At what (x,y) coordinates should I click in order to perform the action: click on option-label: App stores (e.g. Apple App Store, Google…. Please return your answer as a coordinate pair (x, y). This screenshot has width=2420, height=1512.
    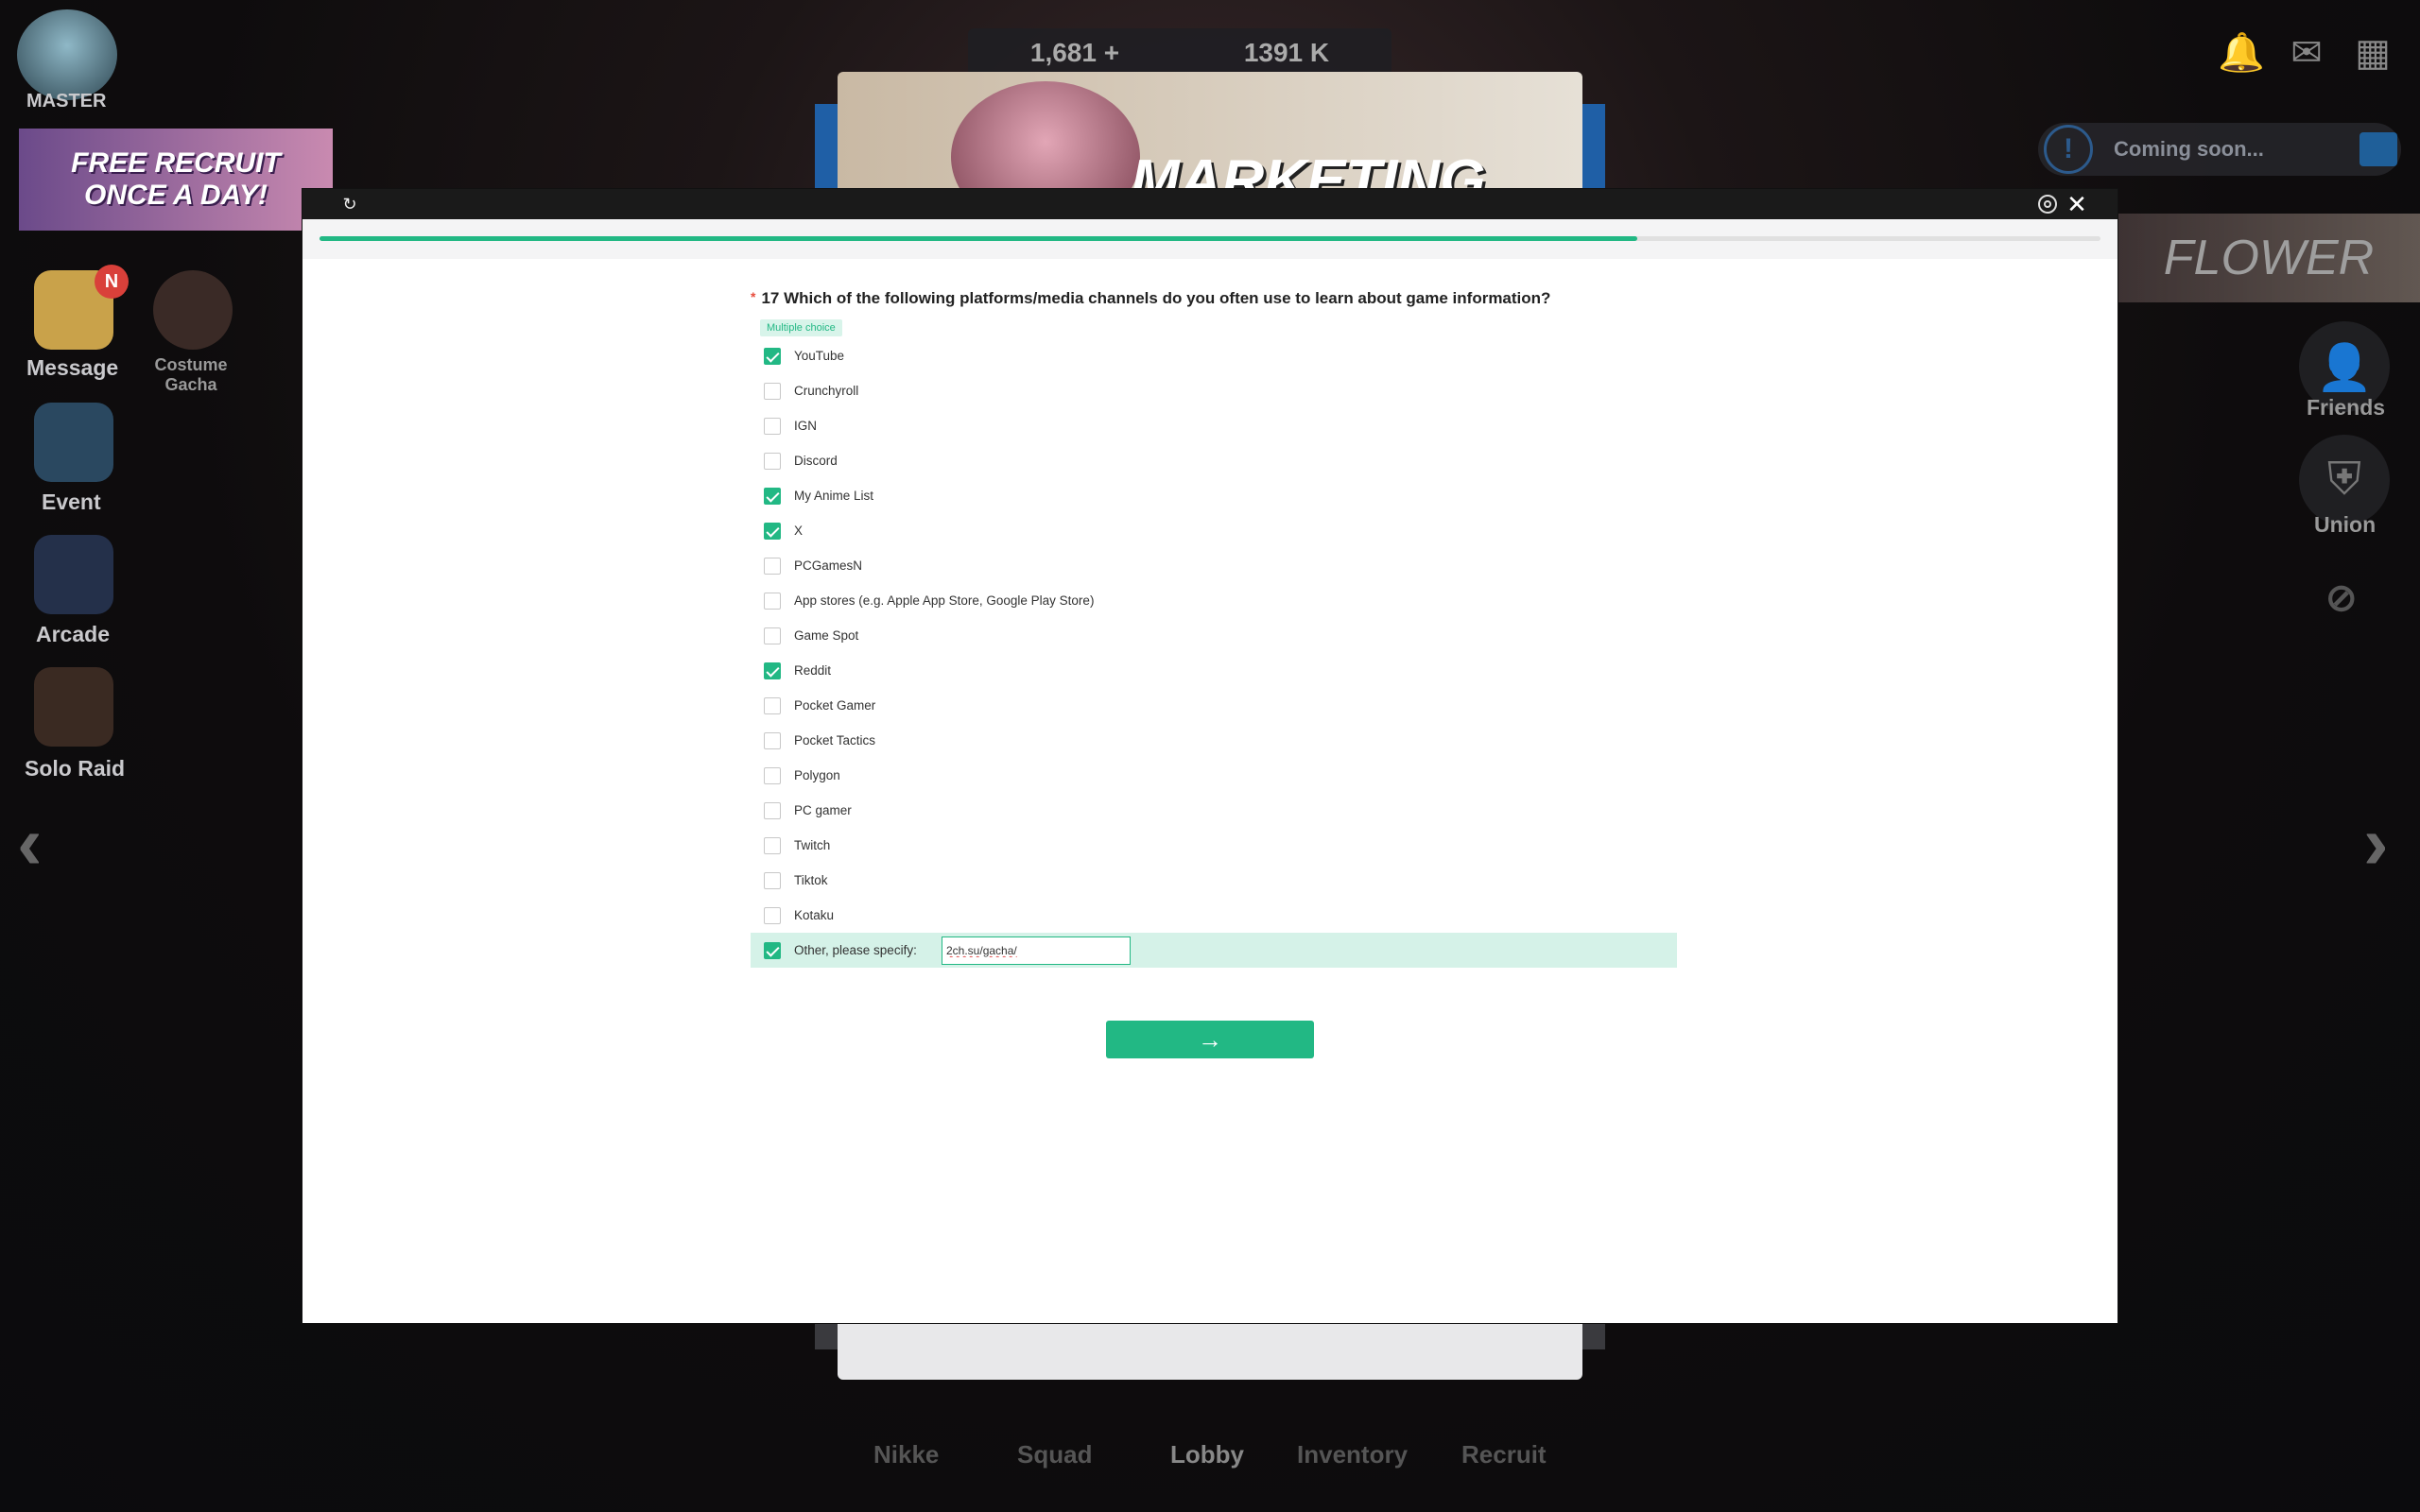
    Looking at the image, I should click on (945, 600).